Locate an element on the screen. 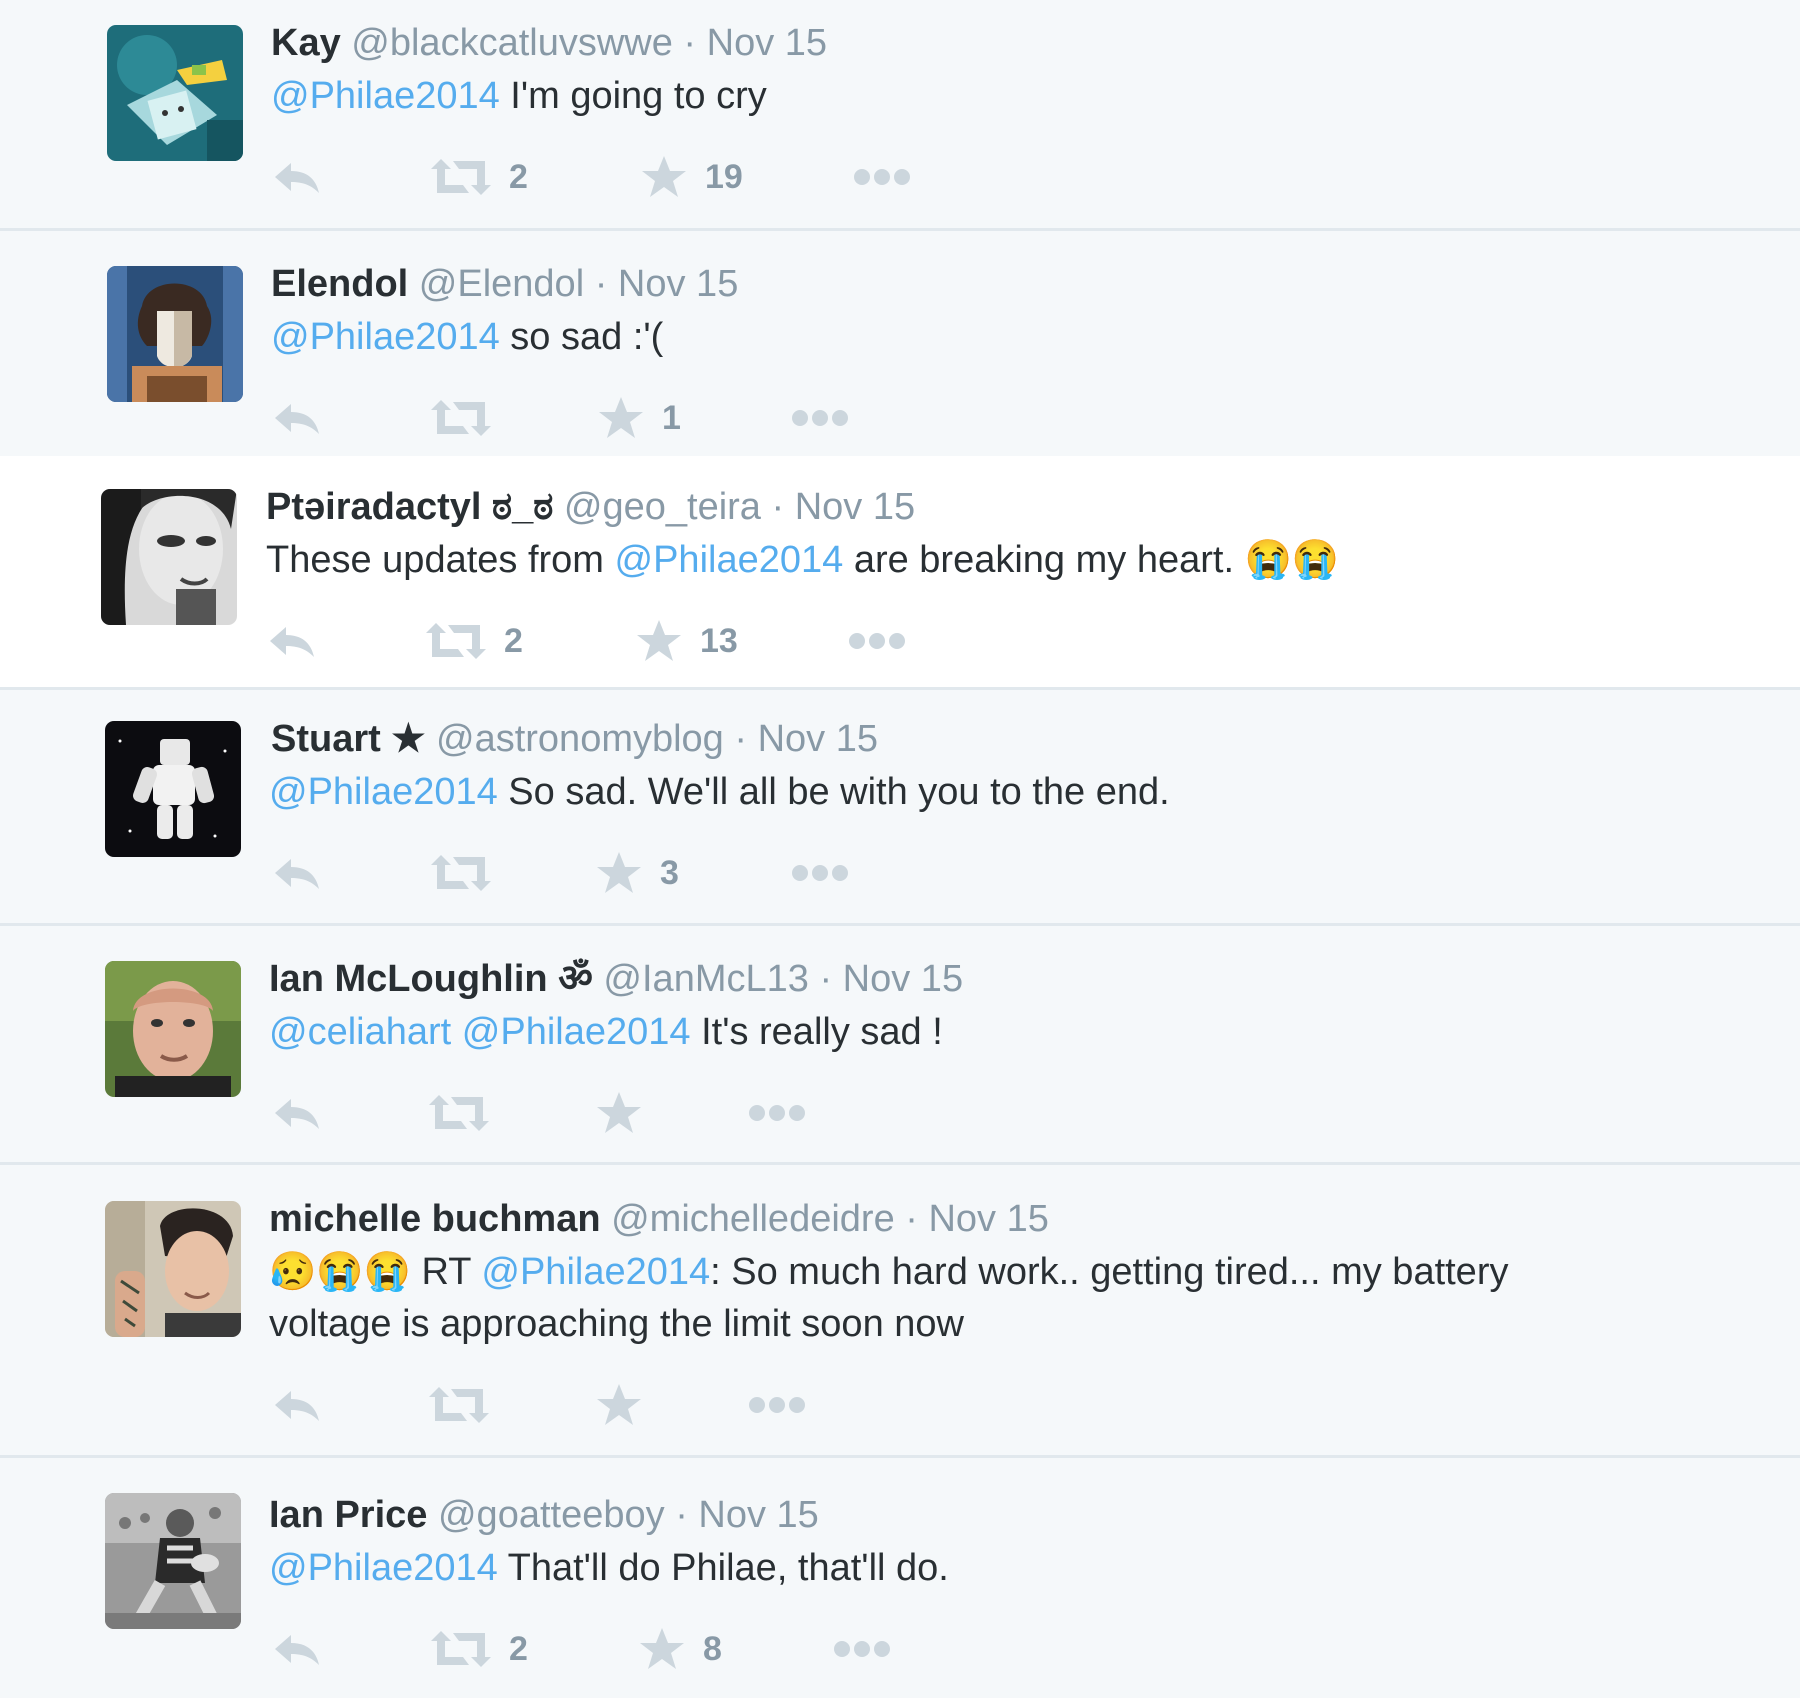  author-name: Stuart is located at coordinates (326, 739).